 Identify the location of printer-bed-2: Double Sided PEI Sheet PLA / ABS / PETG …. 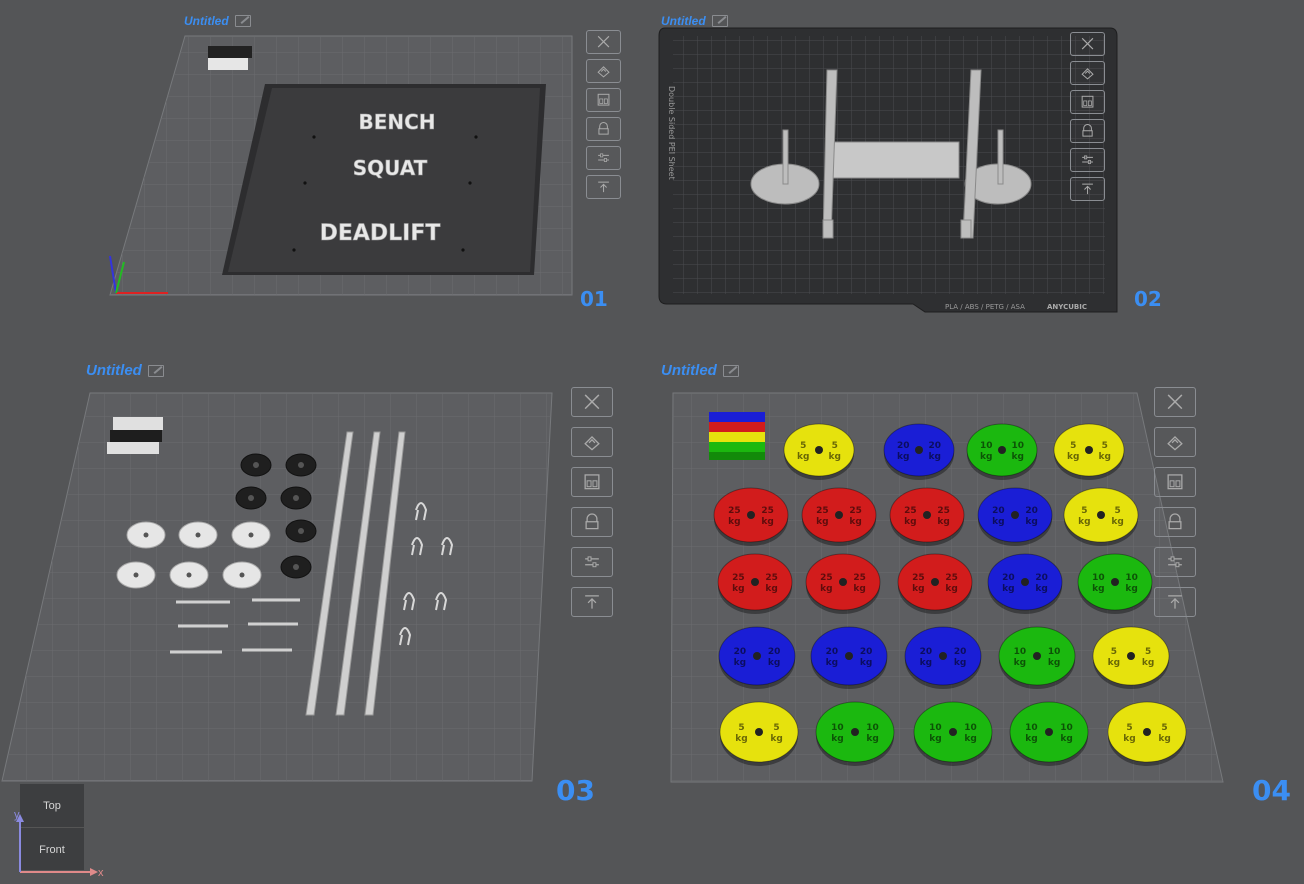
(892, 172).